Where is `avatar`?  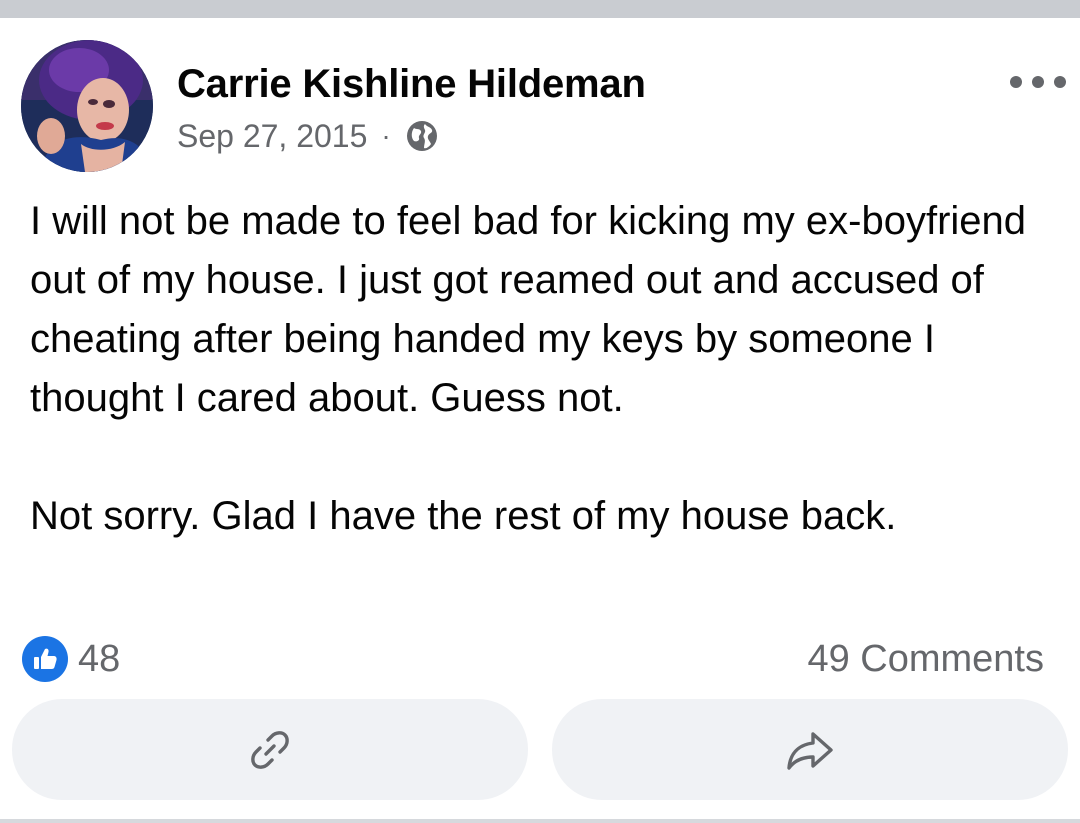 avatar is located at coordinates (87, 106).